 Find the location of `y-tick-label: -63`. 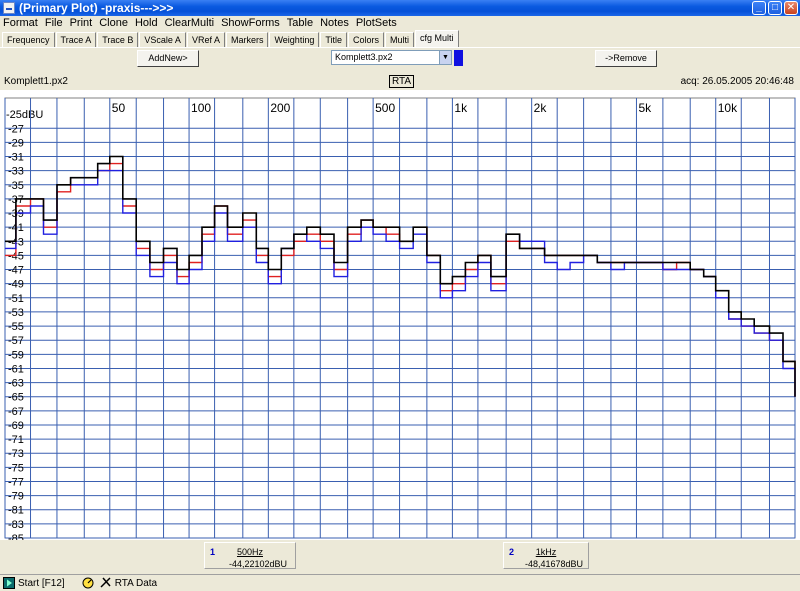

y-tick-label: -63 is located at coordinates (16, 384).